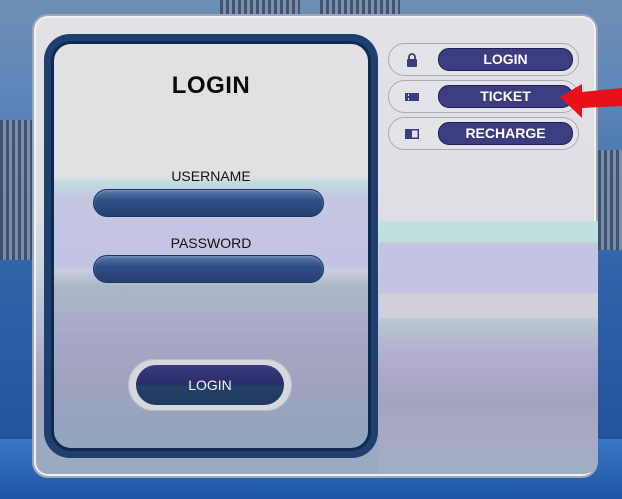 The height and width of the screenshot is (499, 622). What do you see at coordinates (591, 101) in the screenshot?
I see `red-arrow-annotation` at bounding box center [591, 101].